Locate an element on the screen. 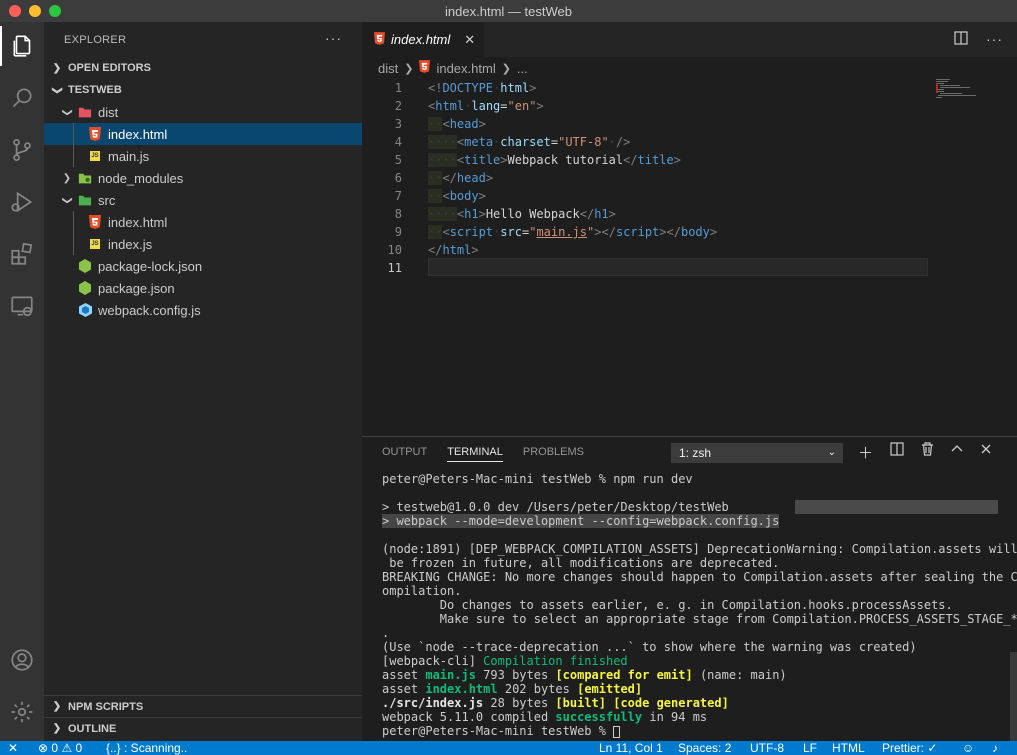 The image size is (1017, 755). maximize-panel-icon is located at coordinates (957, 452).